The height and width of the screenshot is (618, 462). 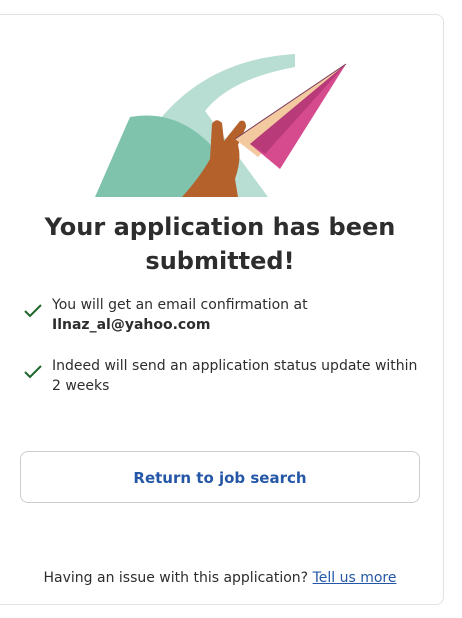 I want to click on return-to-job-search-button: Return to job search, so click(x=220, y=477).